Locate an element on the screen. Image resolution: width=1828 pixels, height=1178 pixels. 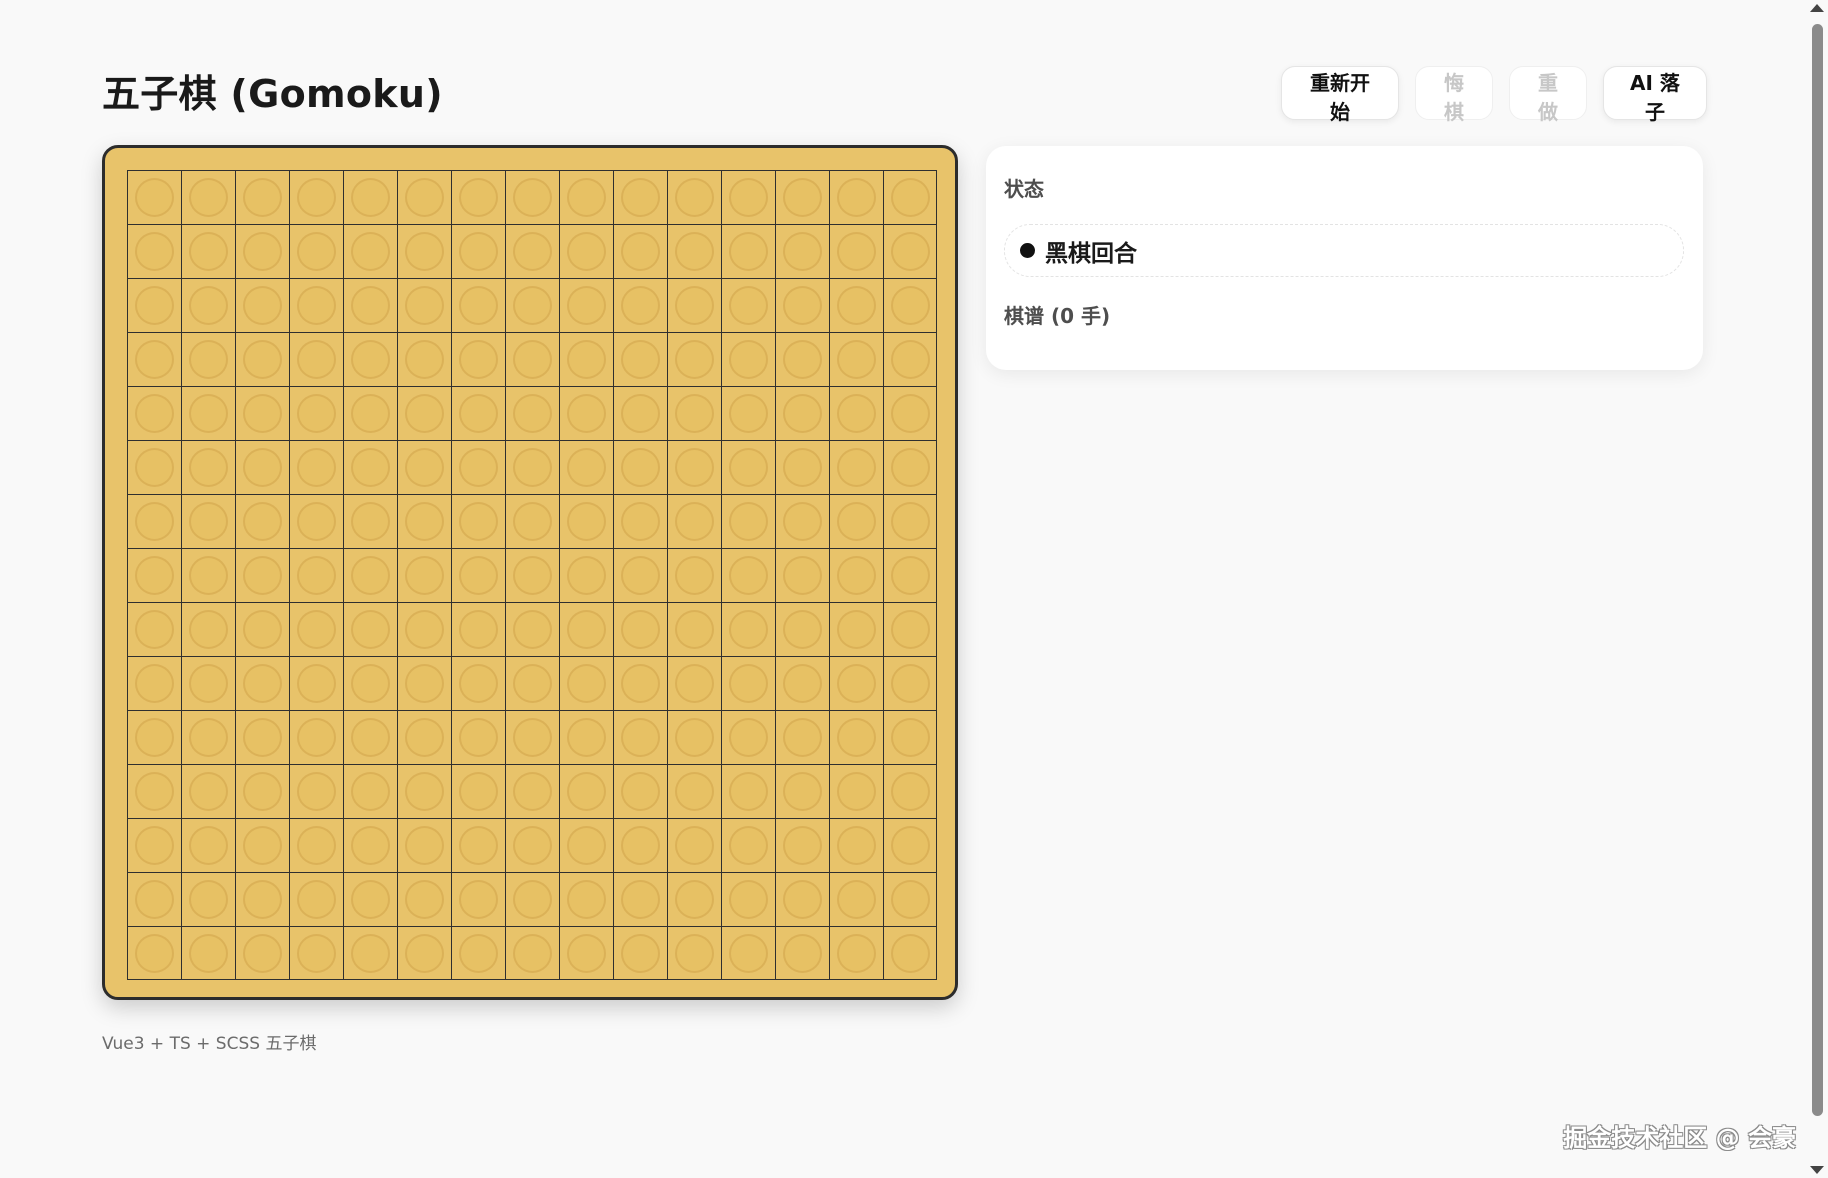
vertical-scrollbar is located at coordinates (1817, 589).